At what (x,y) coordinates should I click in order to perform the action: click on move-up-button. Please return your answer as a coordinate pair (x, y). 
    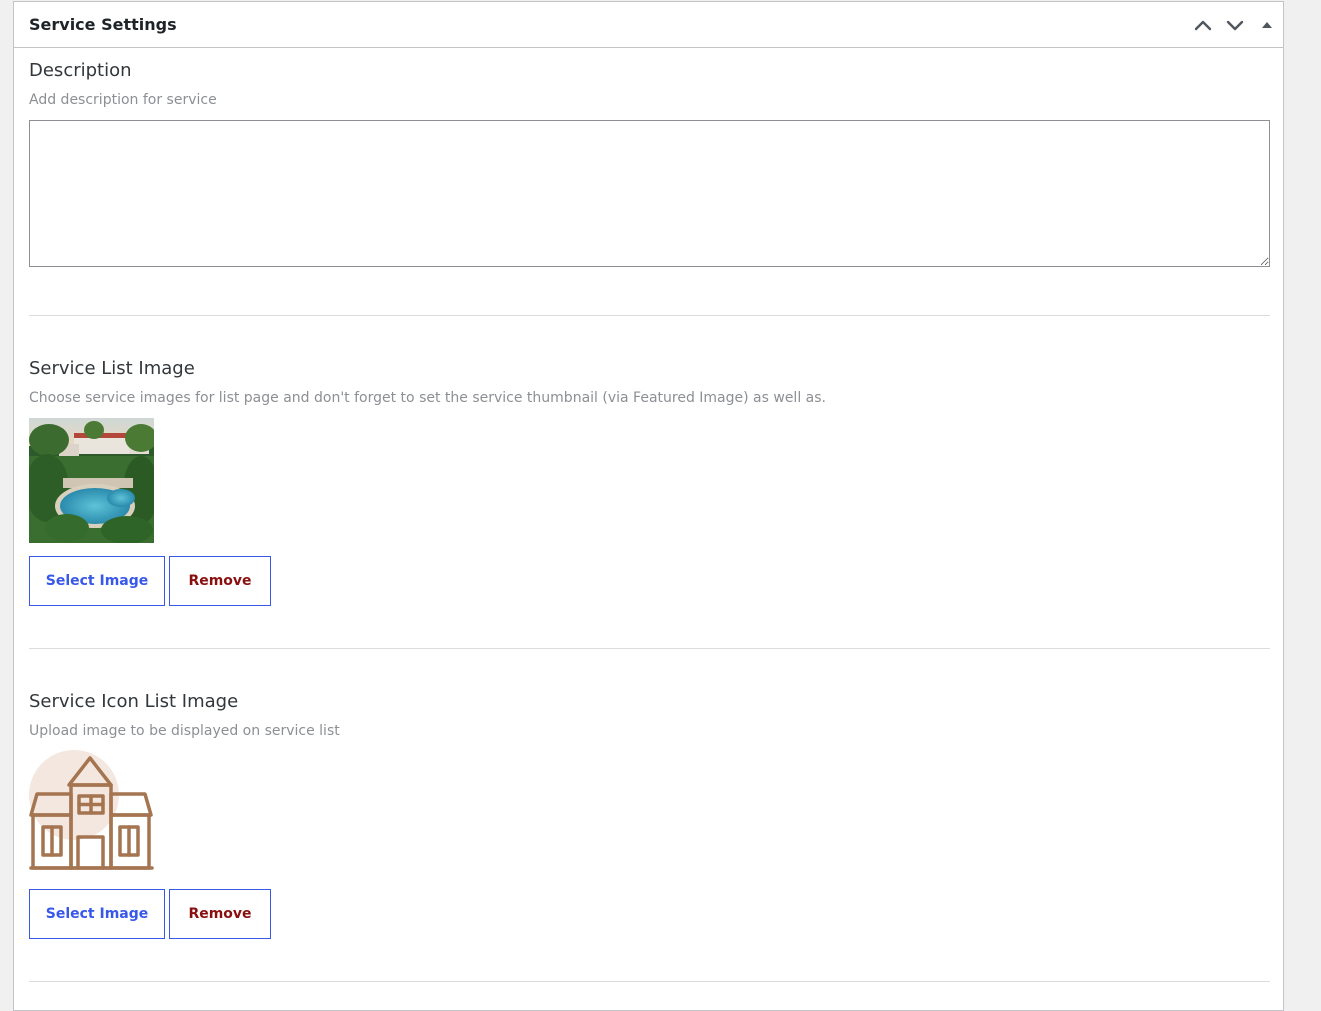
    Looking at the image, I should click on (1203, 25).